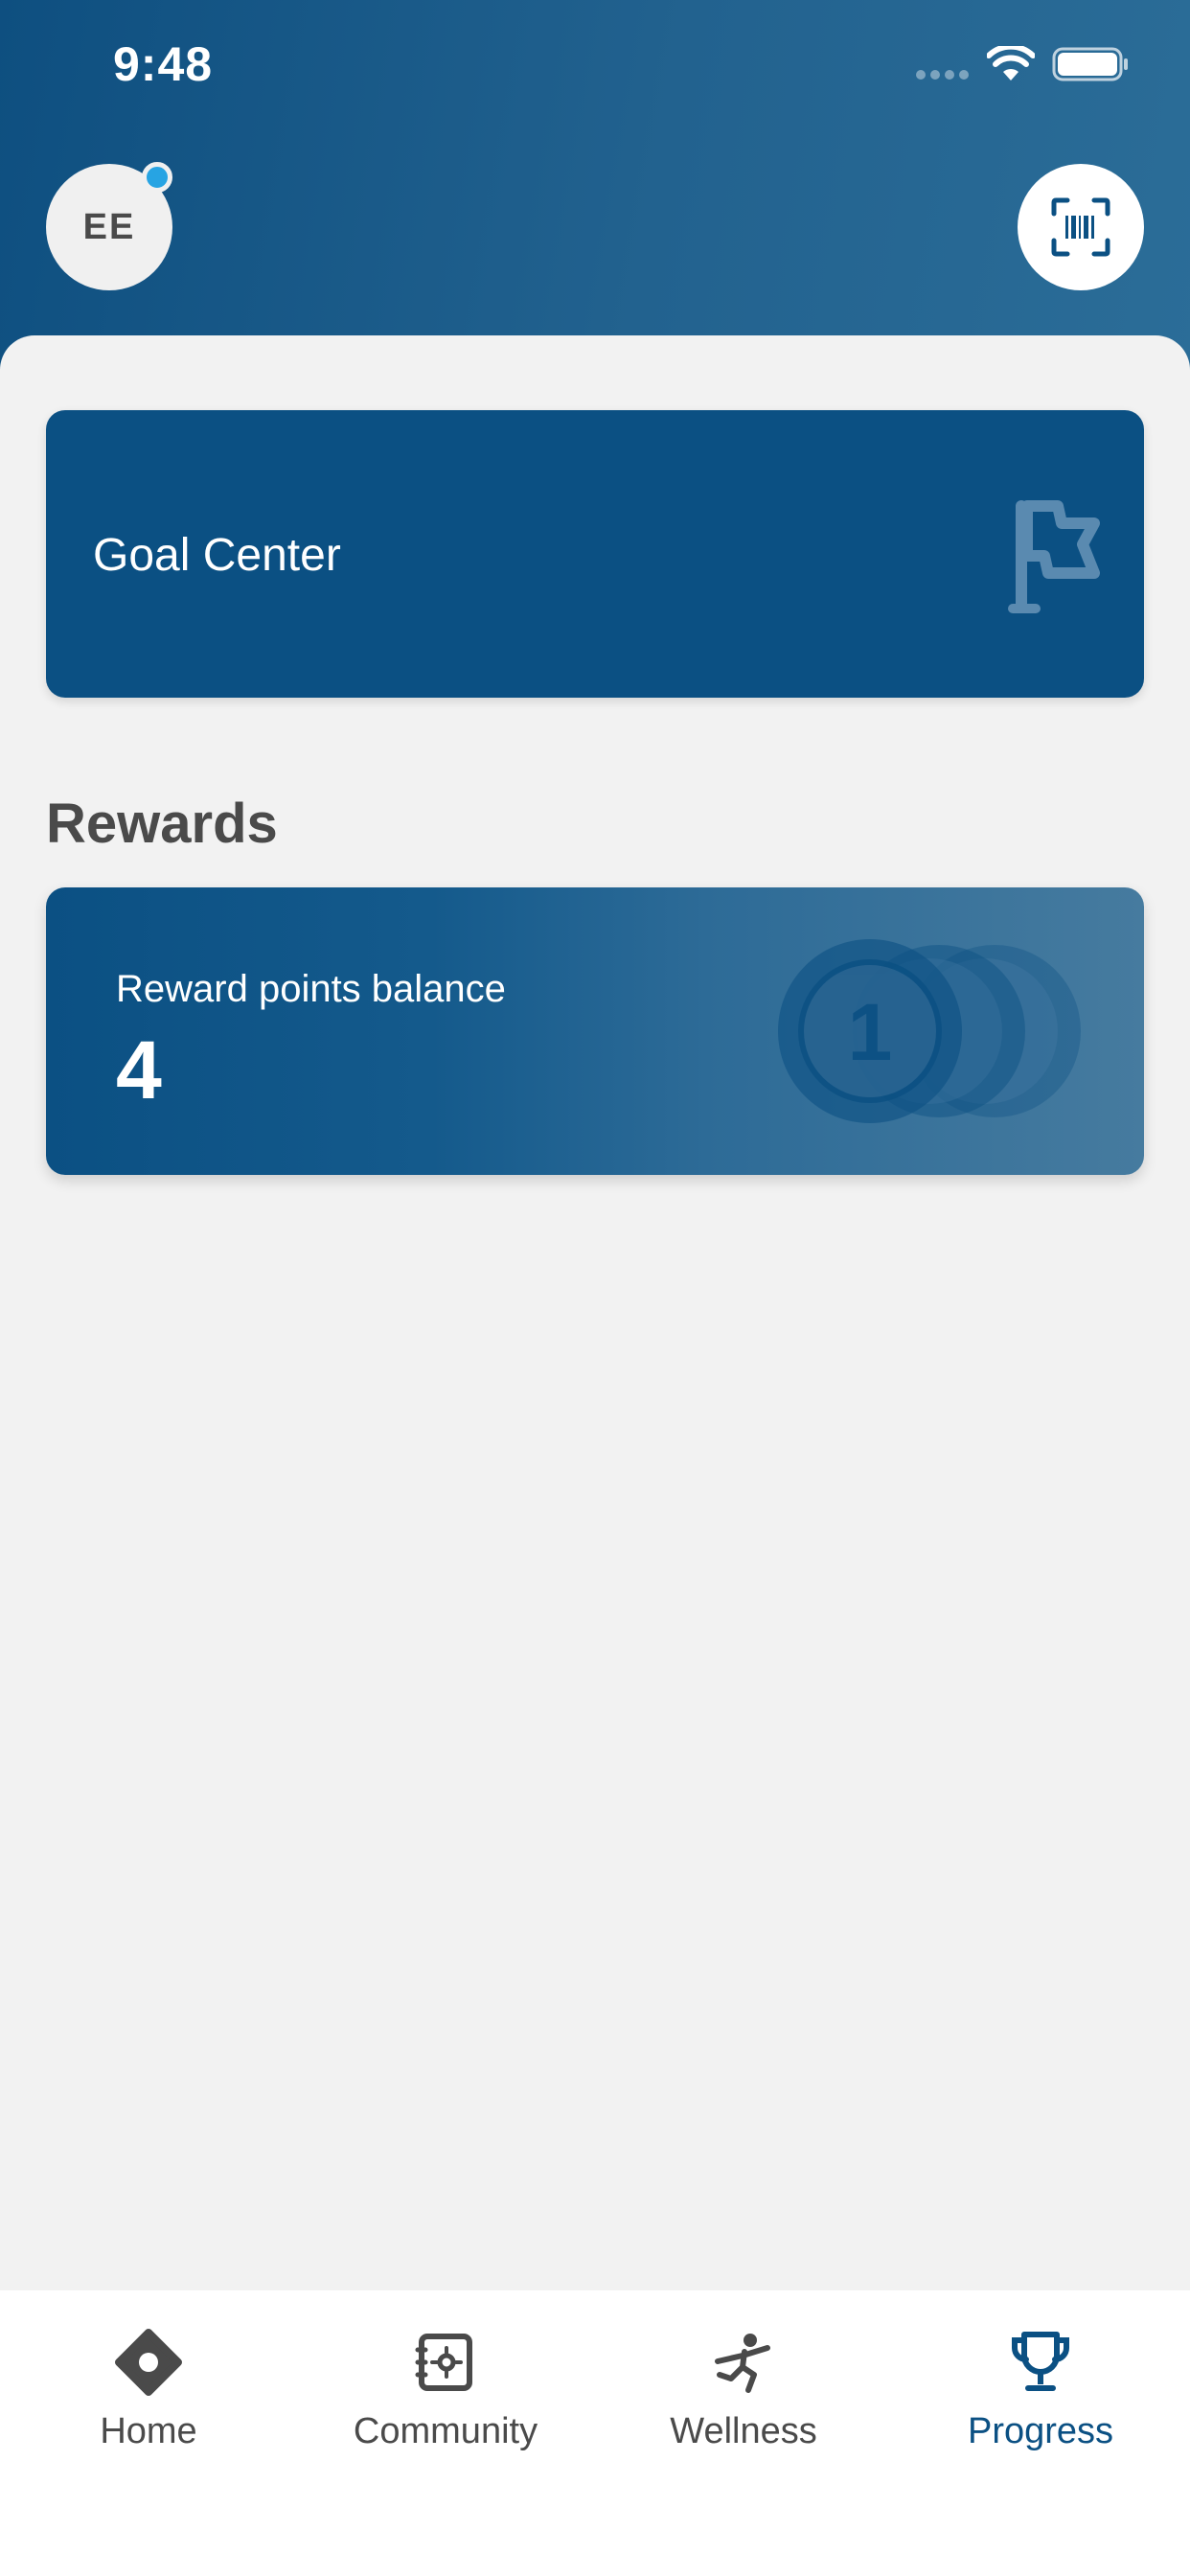  I want to click on cellular-signal-icon, so click(943, 75).